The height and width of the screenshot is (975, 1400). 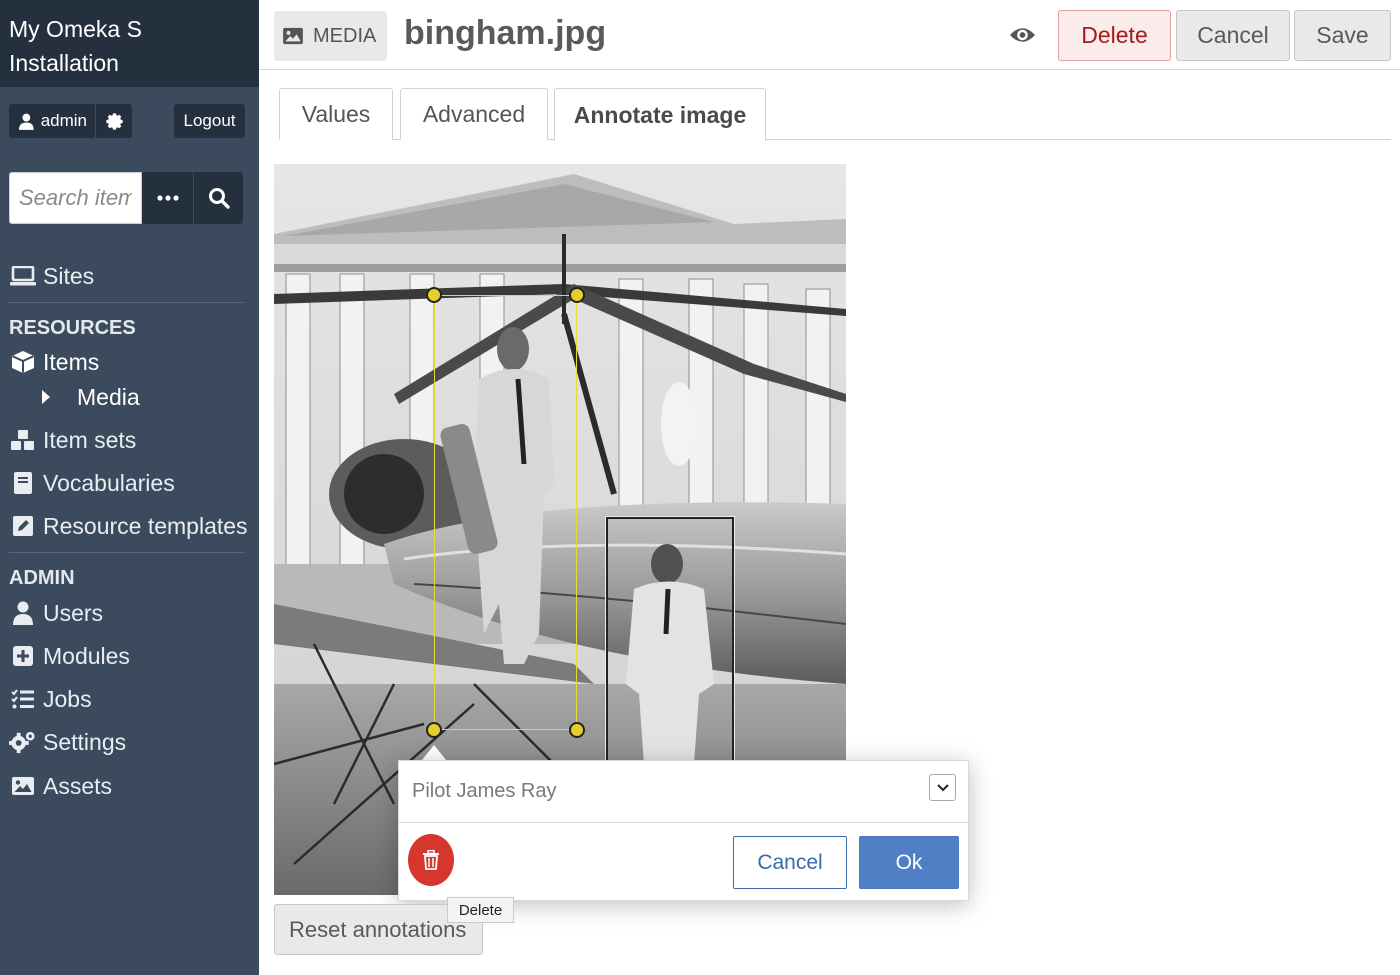 What do you see at coordinates (1114, 35) in the screenshot?
I see `delete-button: Delete` at bounding box center [1114, 35].